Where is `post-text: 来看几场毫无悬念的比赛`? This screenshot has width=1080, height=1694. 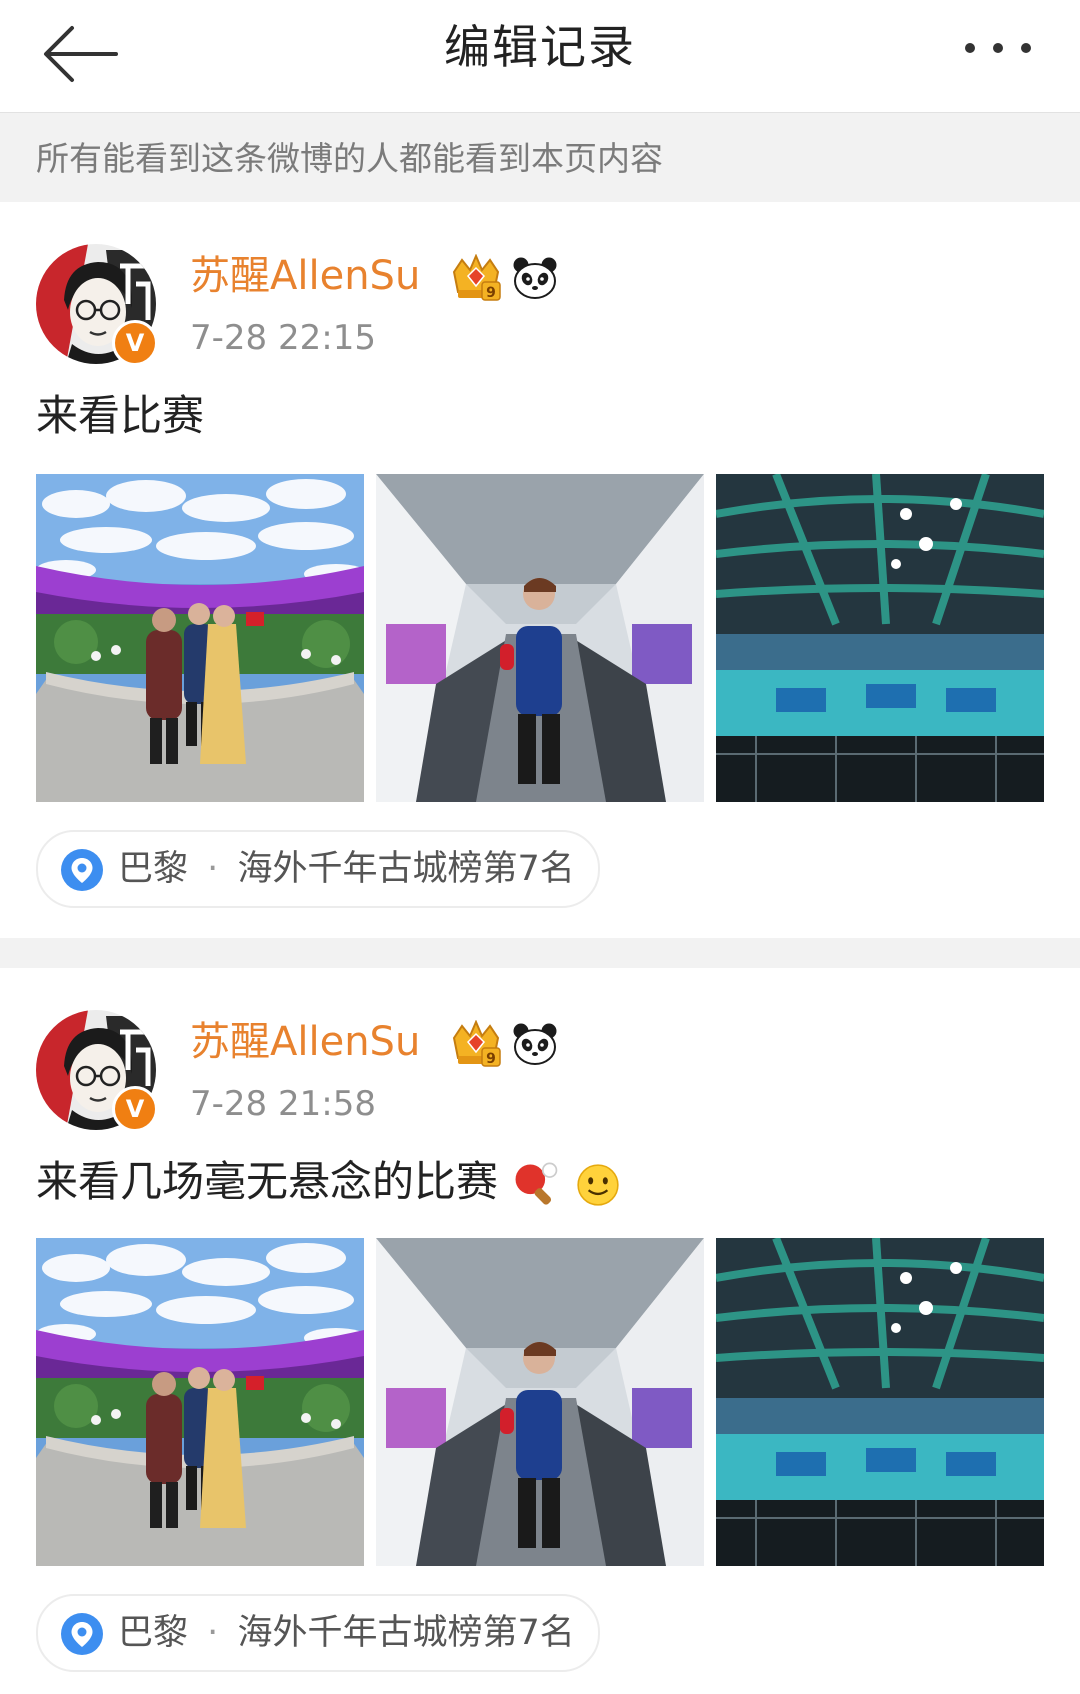 post-text: 来看几场毫无悬念的比赛 is located at coordinates (267, 1181).